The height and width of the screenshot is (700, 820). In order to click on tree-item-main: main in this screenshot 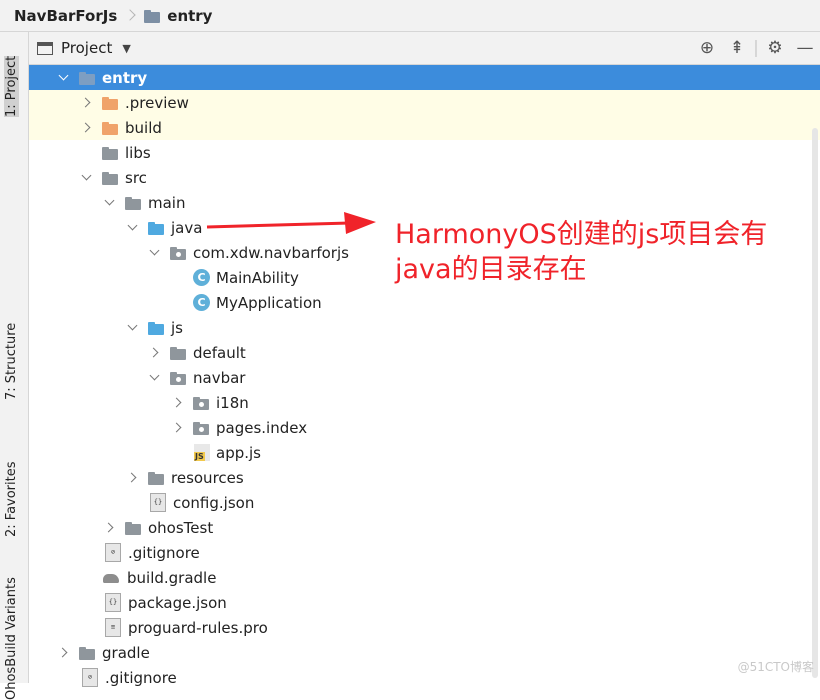, I will do `click(424, 202)`.